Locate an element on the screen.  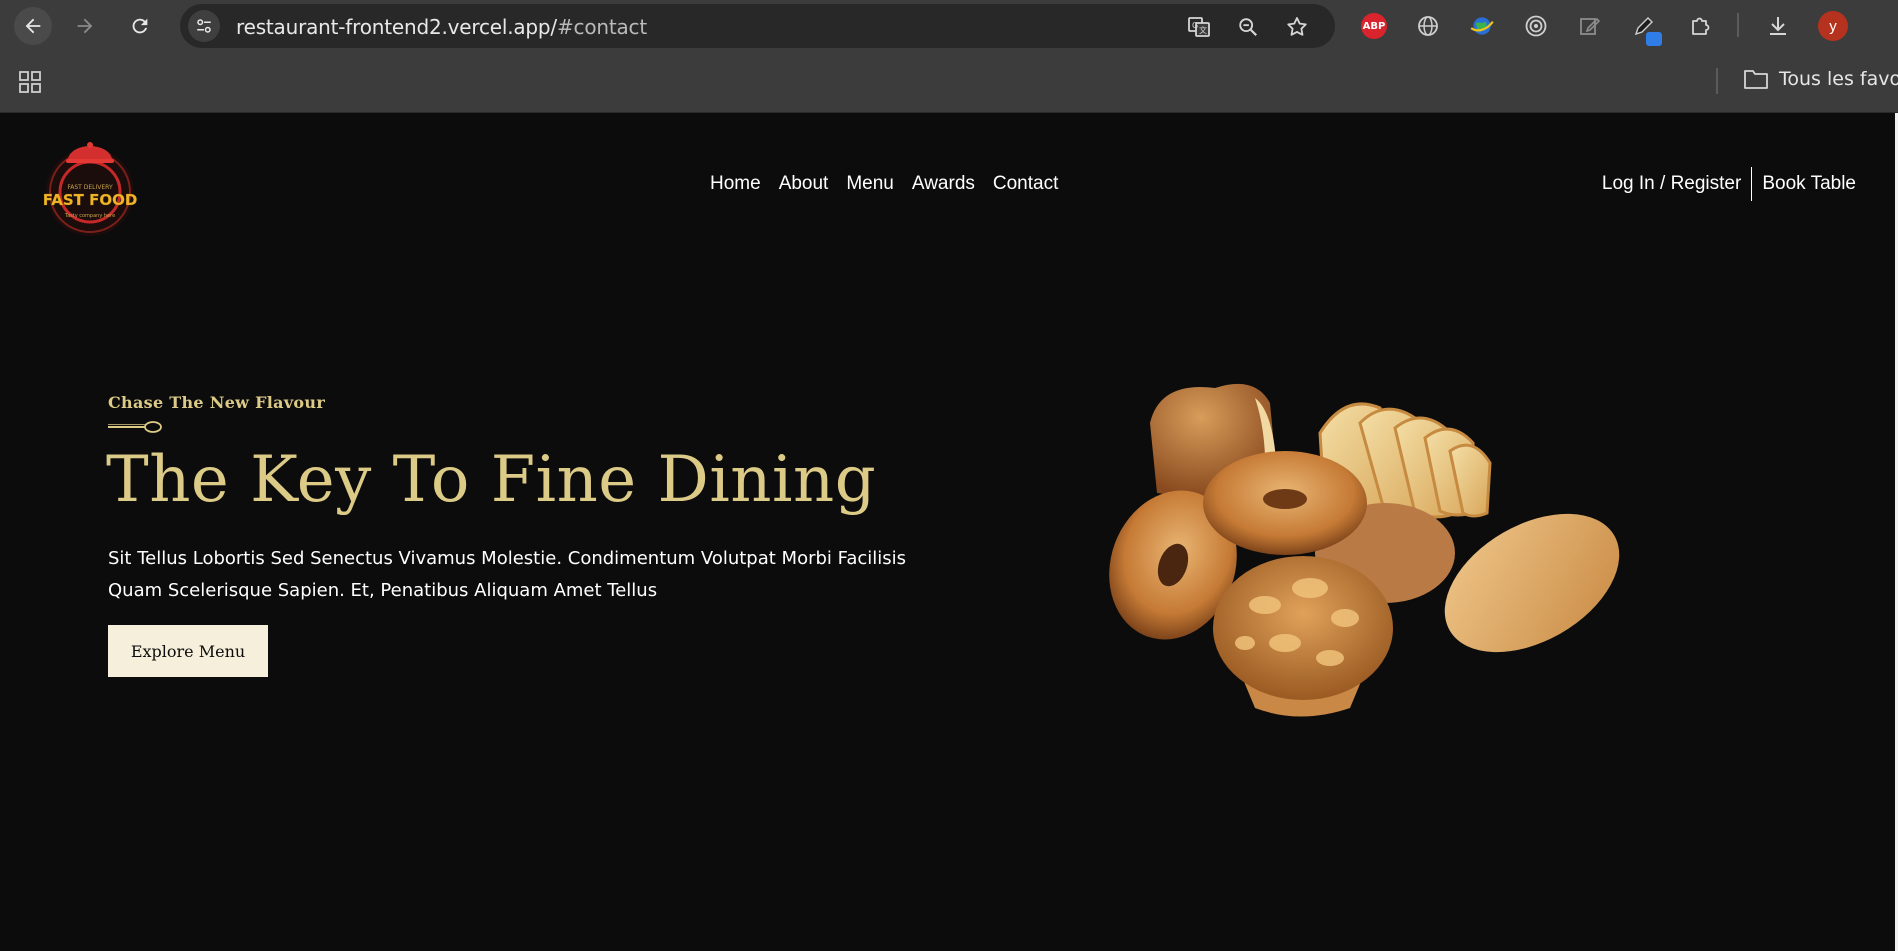
profile-avatar: y is located at coordinates (1833, 26).